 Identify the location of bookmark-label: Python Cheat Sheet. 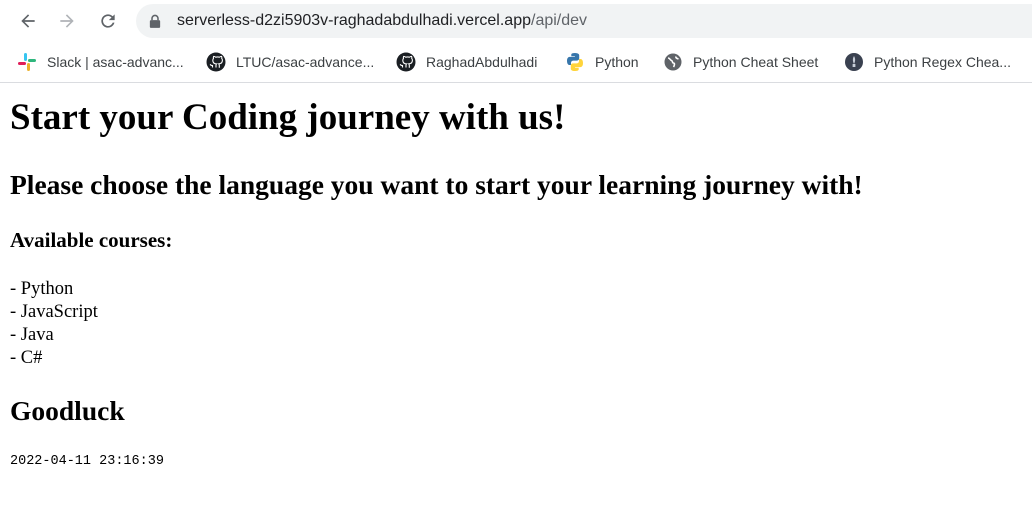
(756, 62).